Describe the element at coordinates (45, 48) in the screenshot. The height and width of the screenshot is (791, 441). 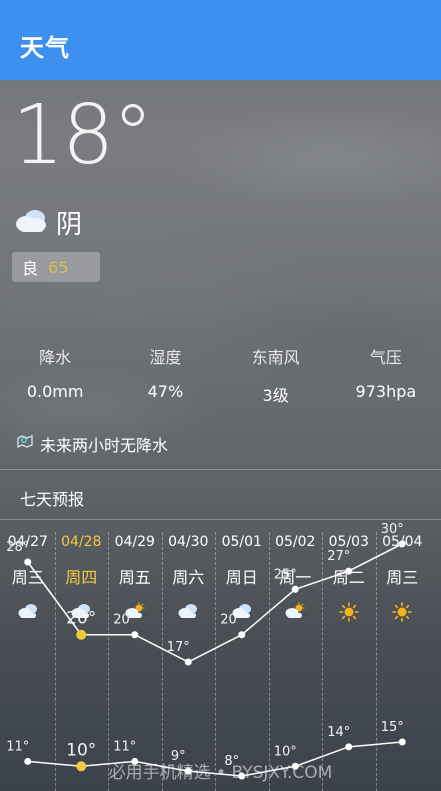
I see `app-title: 天气` at that location.